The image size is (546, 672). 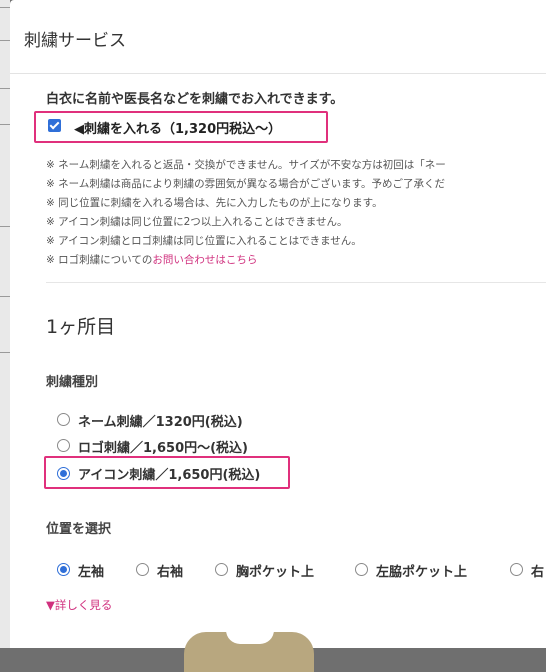 I want to click on background-page, so click(x=5, y=324).